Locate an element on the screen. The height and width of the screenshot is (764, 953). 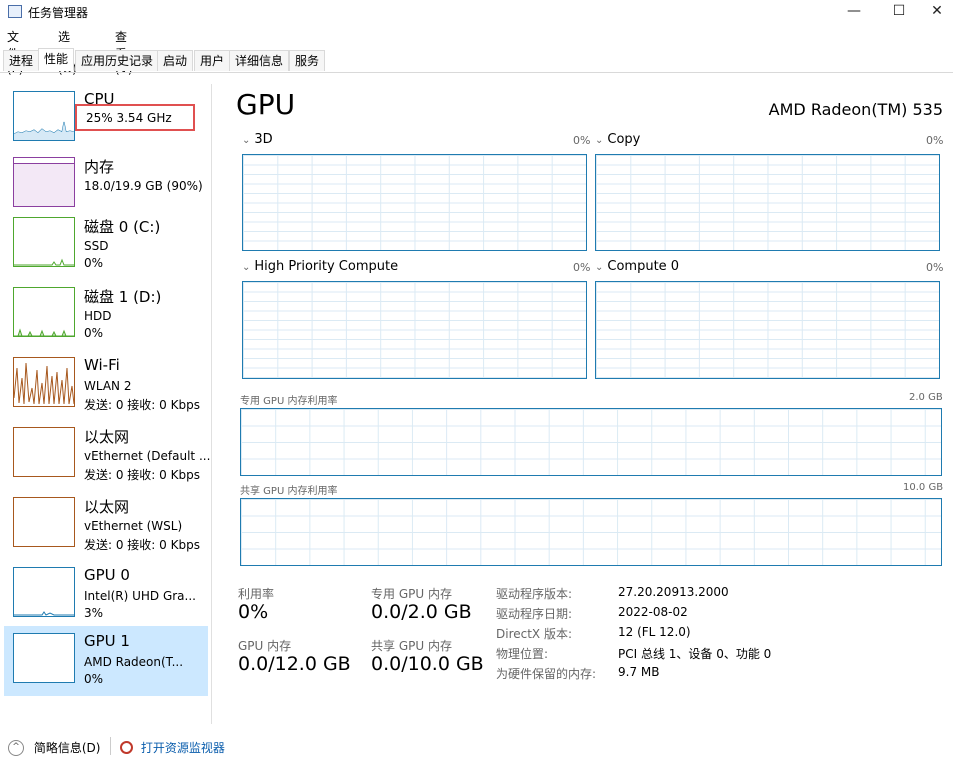
sidebar-item-disk-0: 磁盘 0 (C:) SSD 0% is located at coordinates (106, 245).